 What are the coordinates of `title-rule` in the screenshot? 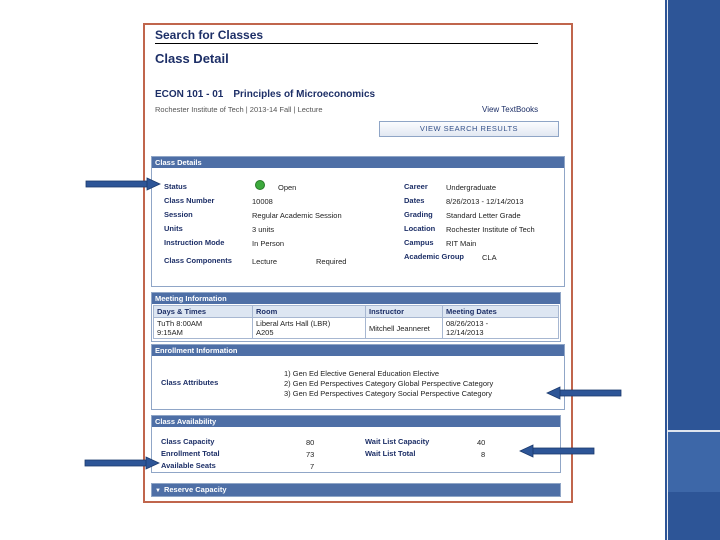 It's located at (346, 43).